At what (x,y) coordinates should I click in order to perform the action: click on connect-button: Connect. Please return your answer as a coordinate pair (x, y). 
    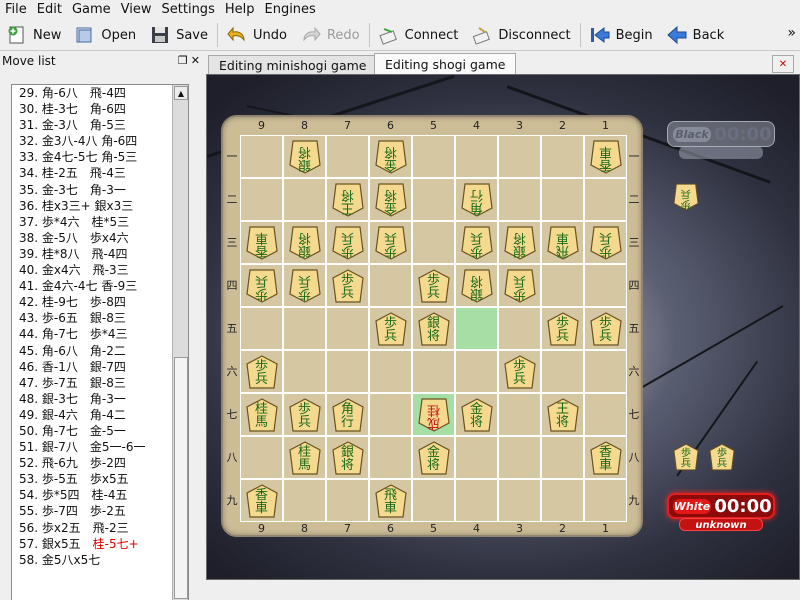
    Looking at the image, I should click on (419, 35).